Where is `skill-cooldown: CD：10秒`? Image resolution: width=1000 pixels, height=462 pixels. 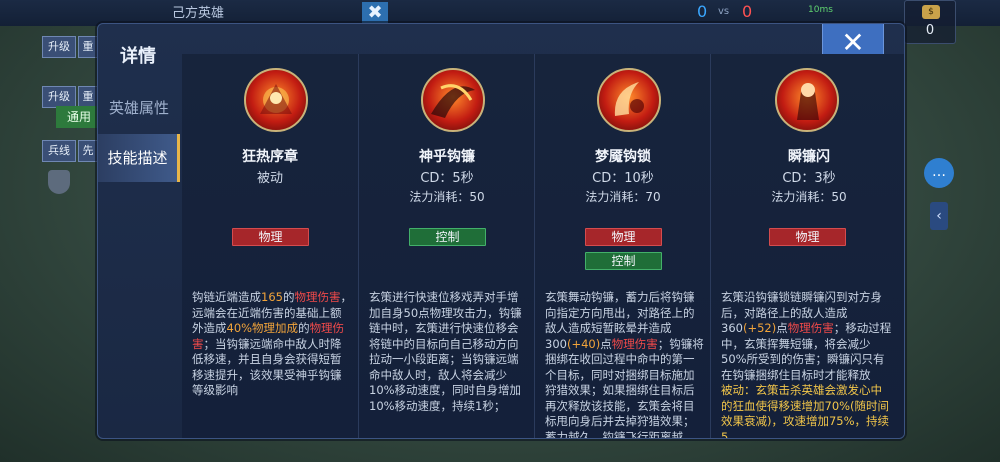 skill-cooldown: CD：10秒 is located at coordinates (623, 178).